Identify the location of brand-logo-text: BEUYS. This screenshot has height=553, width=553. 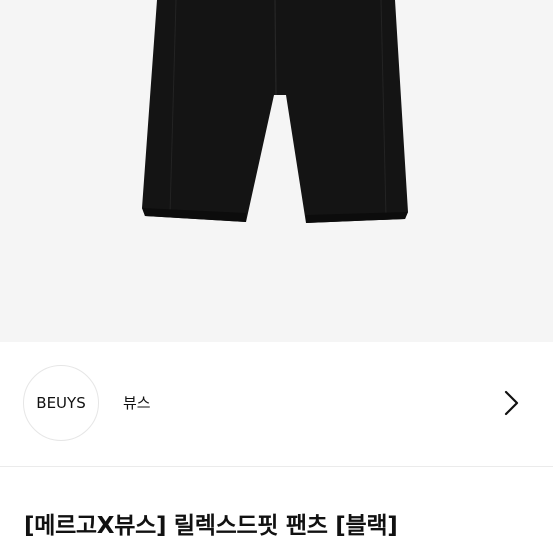
(61, 403).